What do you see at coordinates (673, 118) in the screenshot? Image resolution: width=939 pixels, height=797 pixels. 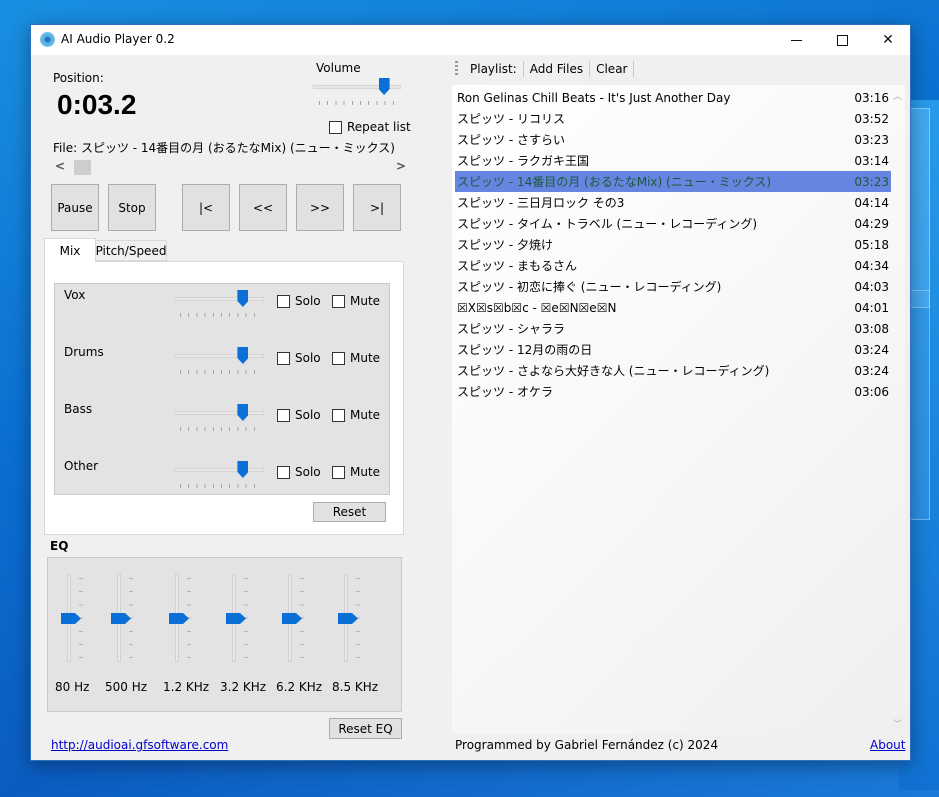 I see `playlist-item: スピッツ - リコリス 03:52` at bounding box center [673, 118].